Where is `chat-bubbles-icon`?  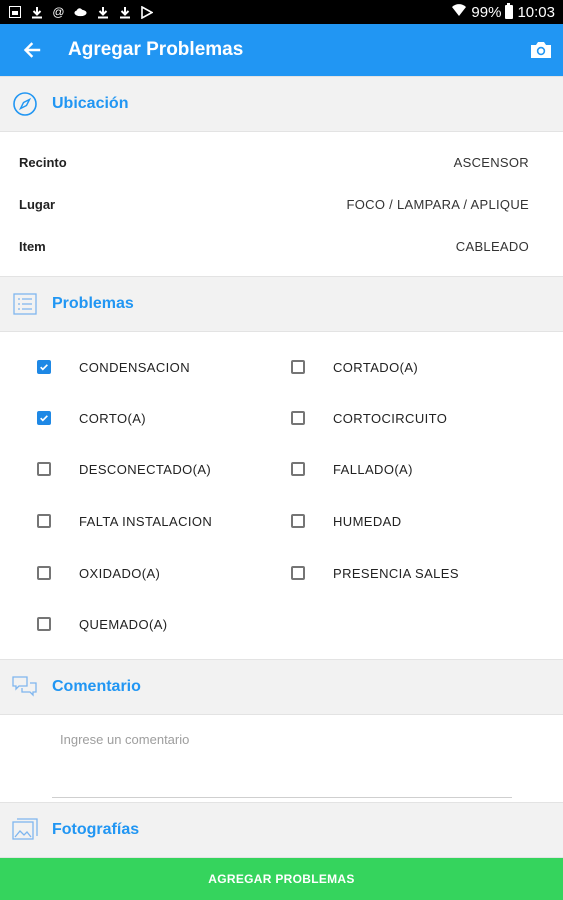 chat-bubbles-icon is located at coordinates (25, 687).